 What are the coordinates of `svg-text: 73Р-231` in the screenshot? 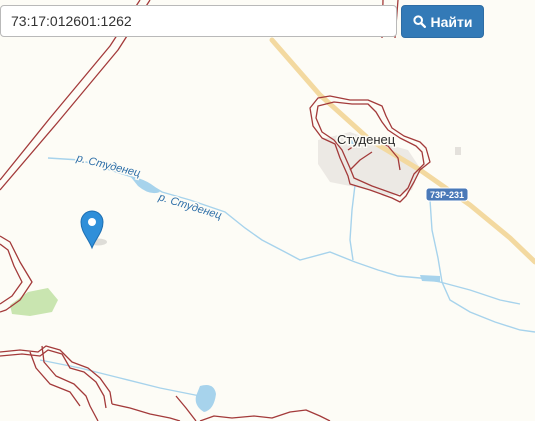 It's located at (447, 195).